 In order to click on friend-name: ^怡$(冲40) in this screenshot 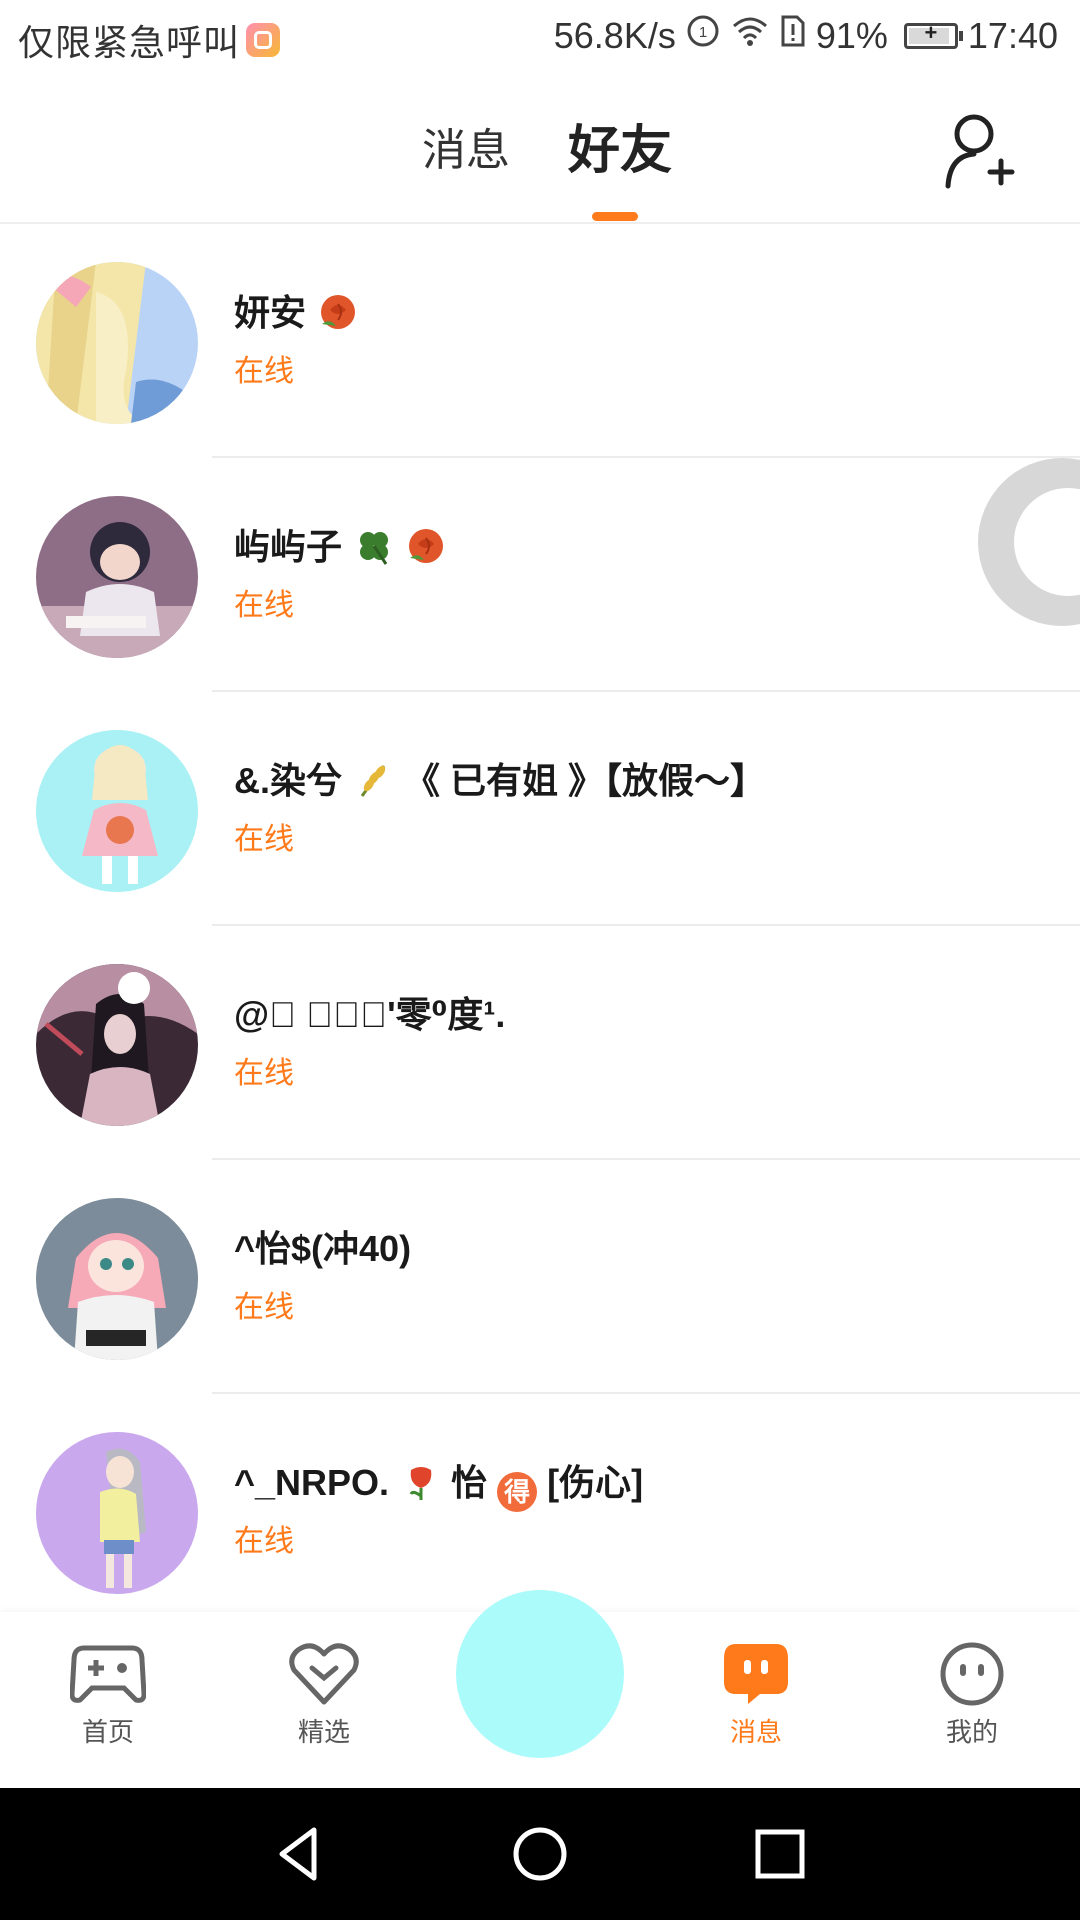, I will do `click(322, 1246)`.